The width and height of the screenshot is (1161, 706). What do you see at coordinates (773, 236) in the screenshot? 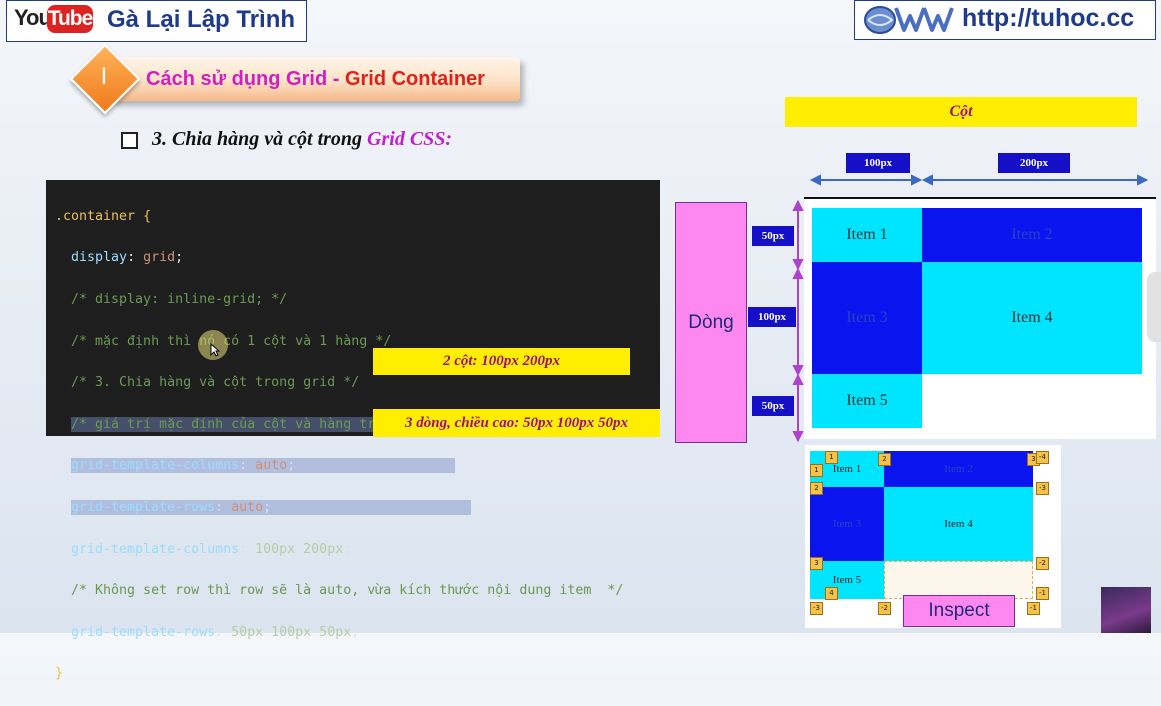
I see `row-size-tag-1: 50px` at bounding box center [773, 236].